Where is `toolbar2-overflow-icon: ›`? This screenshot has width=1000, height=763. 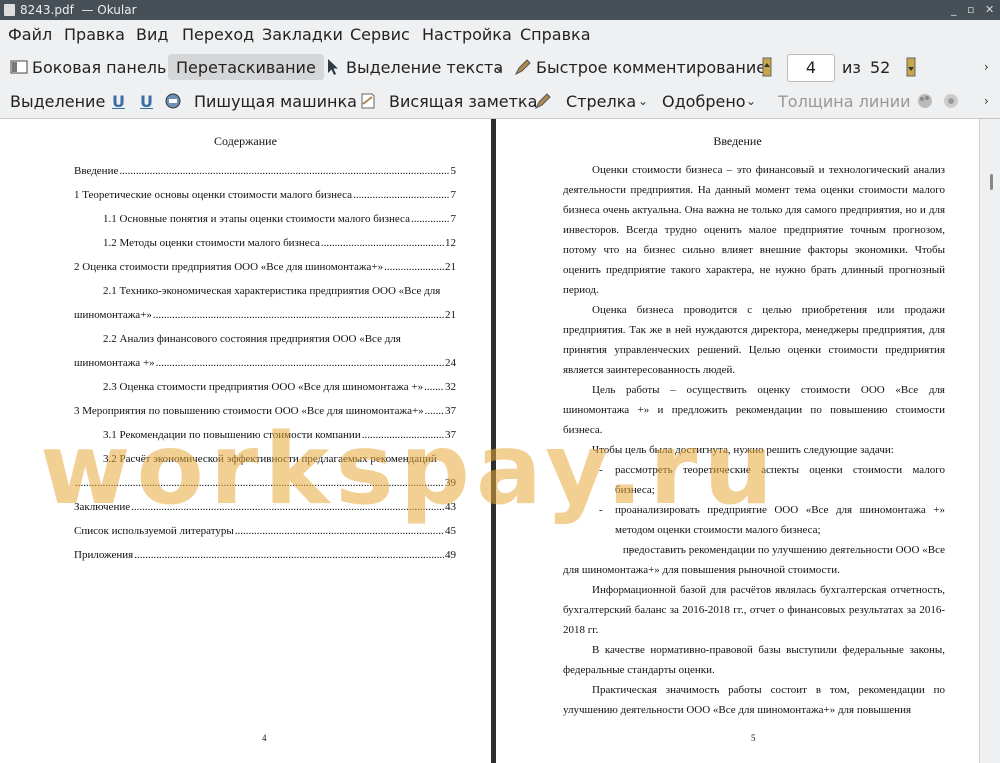 toolbar2-overflow-icon: › is located at coordinates (986, 101).